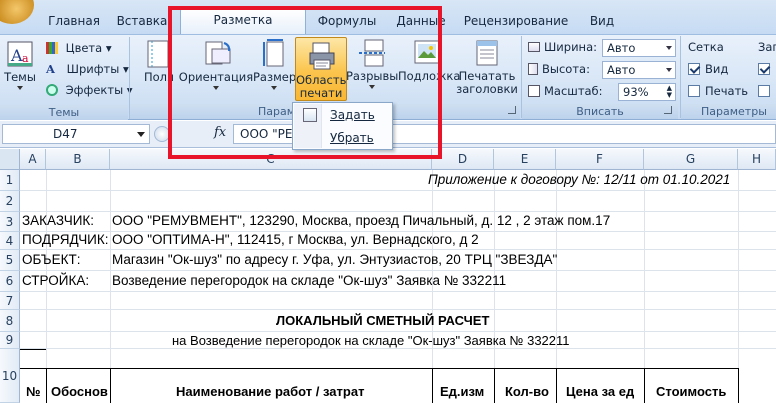  I want to click on name-box: D47, so click(76, 134).